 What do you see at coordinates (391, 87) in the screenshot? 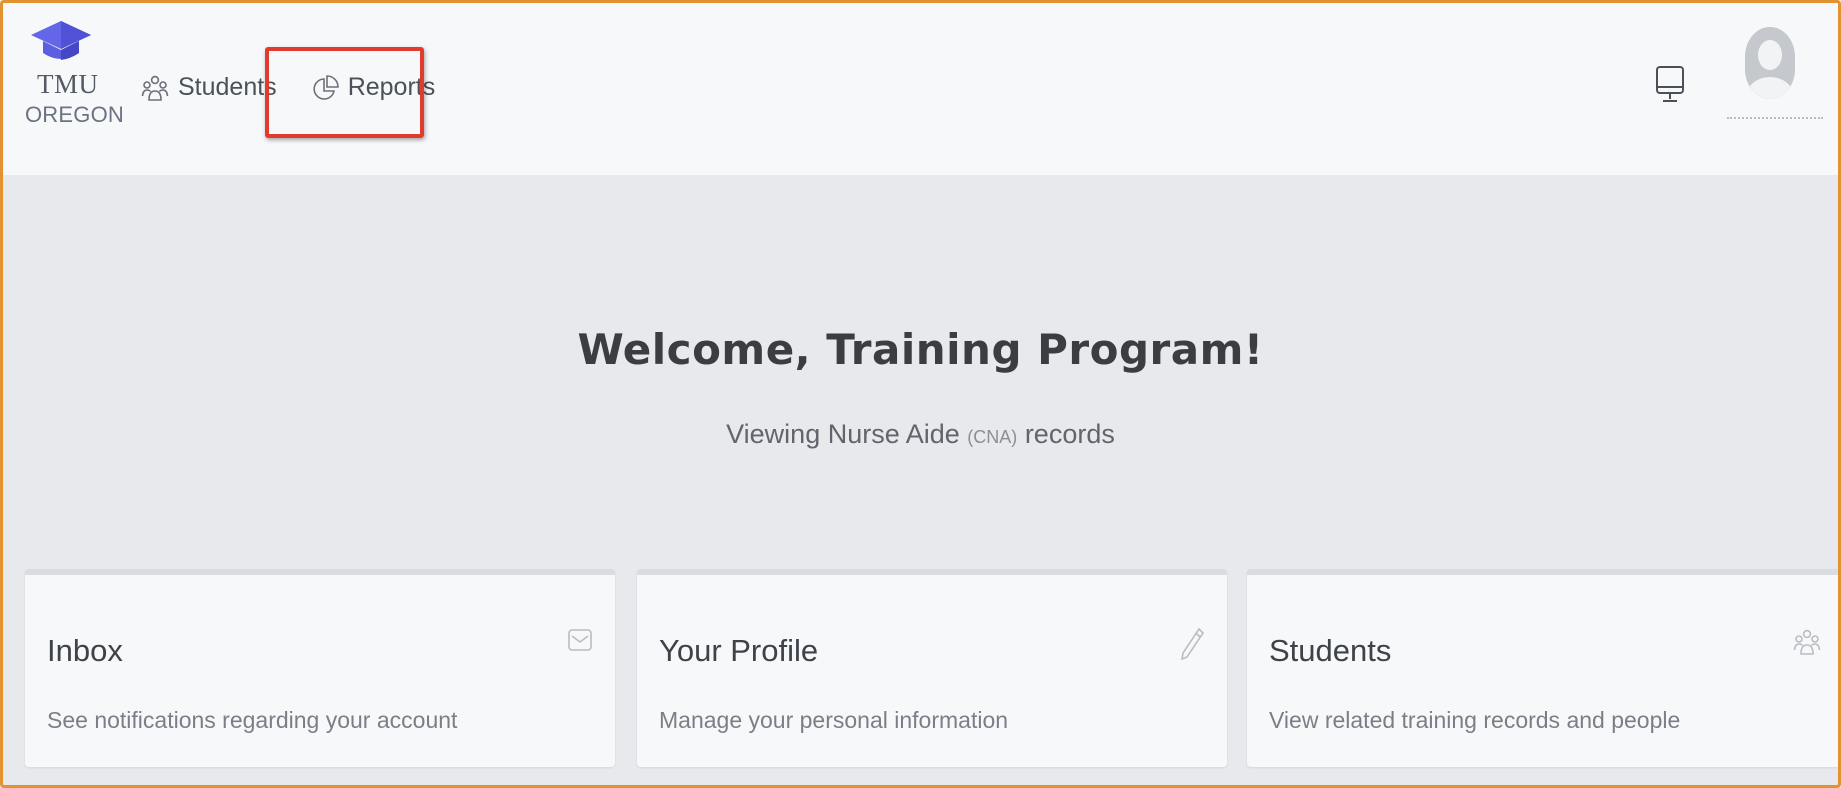
I see `nav-reports-label: Reports` at bounding box center [391, 87].